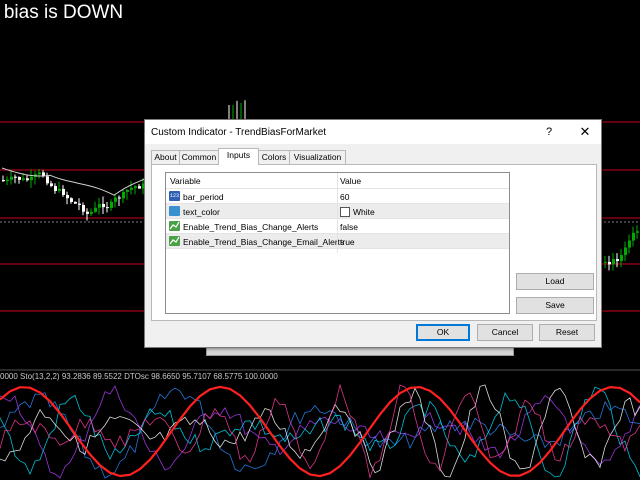  Describe the element at coordinates (74, 181) in the screenshot. I see `moving-average-line` at that location.